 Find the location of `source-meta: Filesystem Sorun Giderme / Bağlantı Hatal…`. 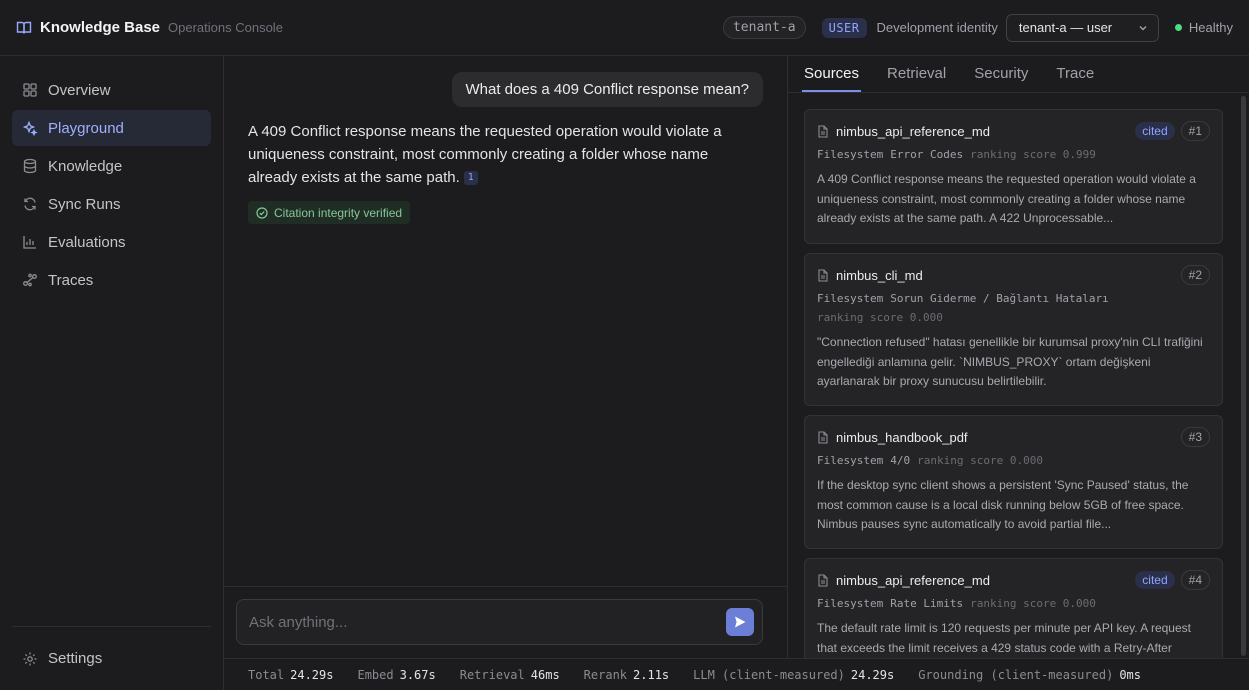

source-meta: Filesystem Sorun Giderme / Bağlantı Hatal… is located at coordinates (1013, 308).